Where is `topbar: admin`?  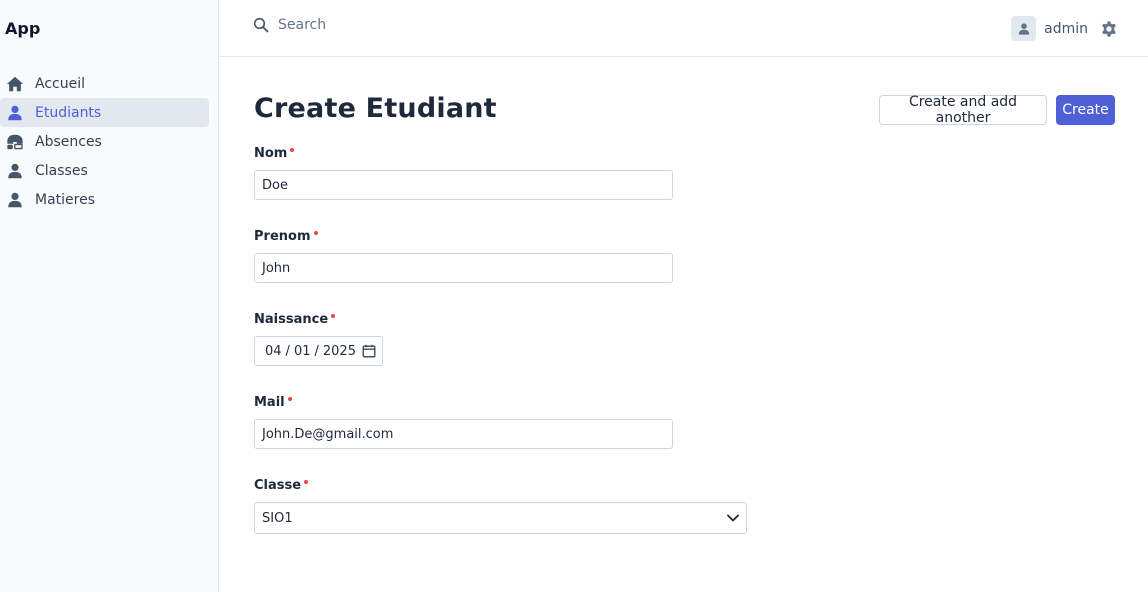
topbar: admin is located at coordinates (683, 28).